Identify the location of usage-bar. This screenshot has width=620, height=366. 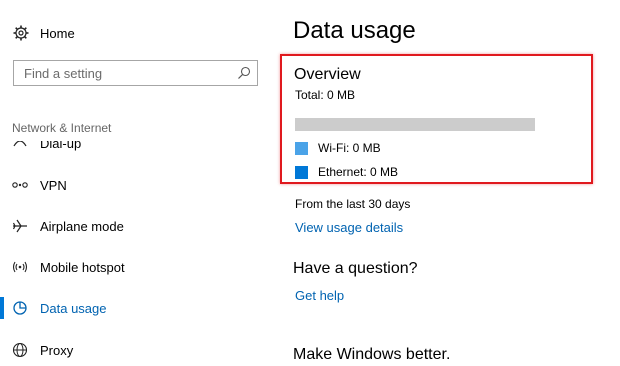
(415, 124).